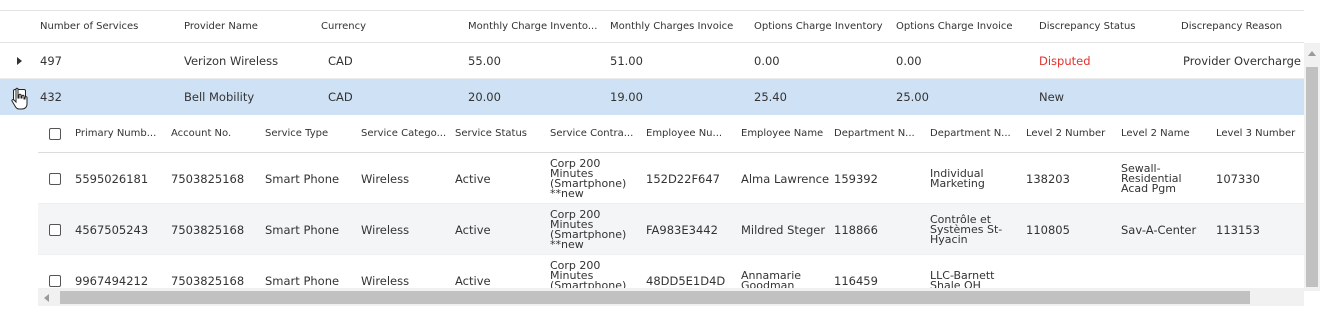 Image resolution: width=1324 pixels, height=318 pixels. I want to click on cell-options-charge-inventory: 25.40, so click(770, 97).